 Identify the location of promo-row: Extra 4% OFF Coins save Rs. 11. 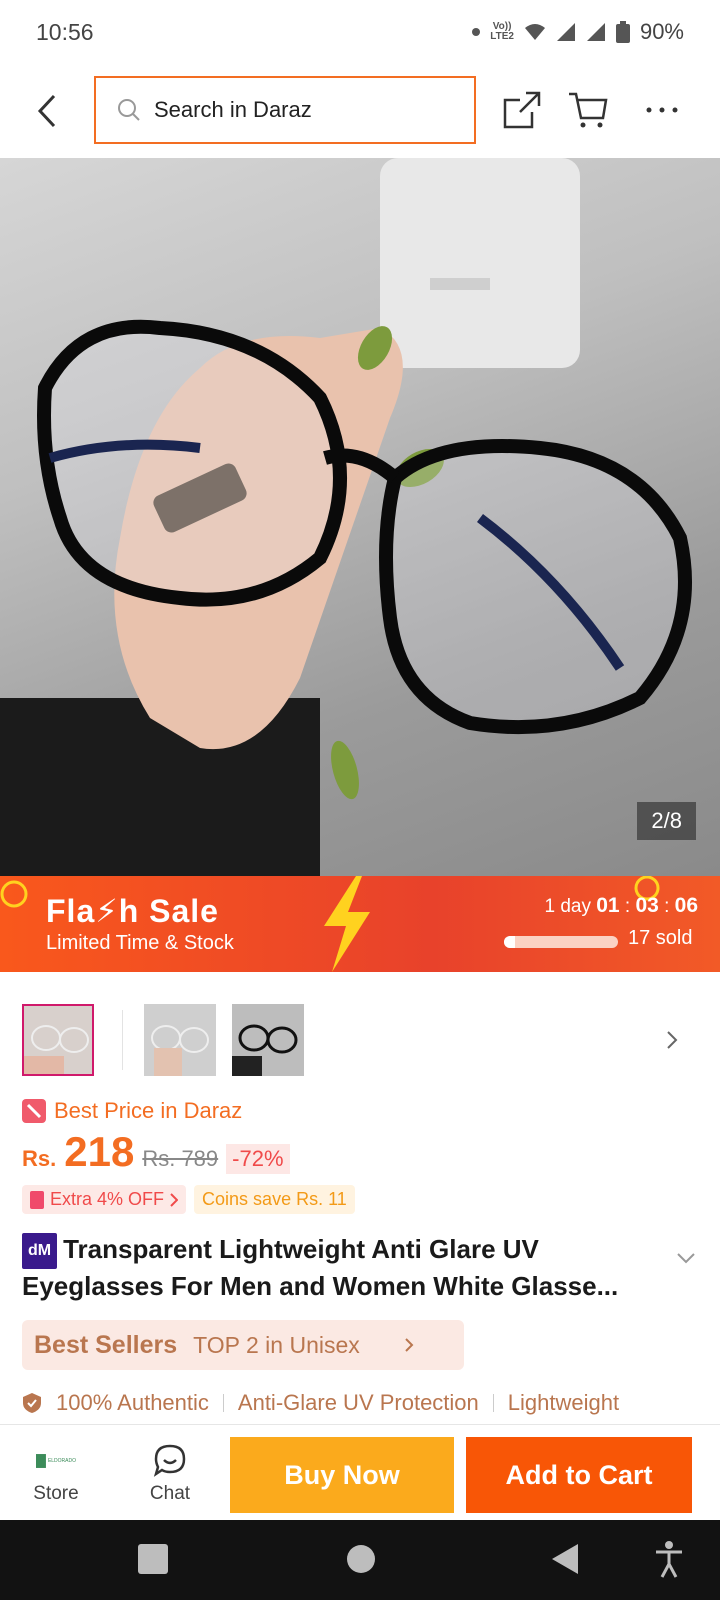
(188, 1199).